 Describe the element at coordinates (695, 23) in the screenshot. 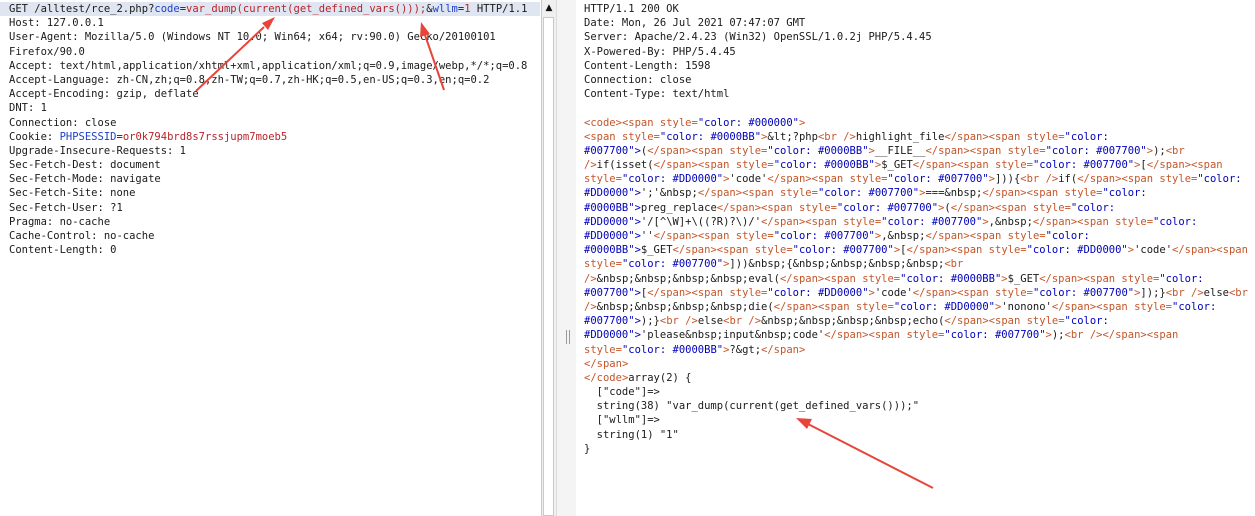

I see `response-header: Date: Mon, 26 Jul 2021 07:47:07 GMT` at that location.